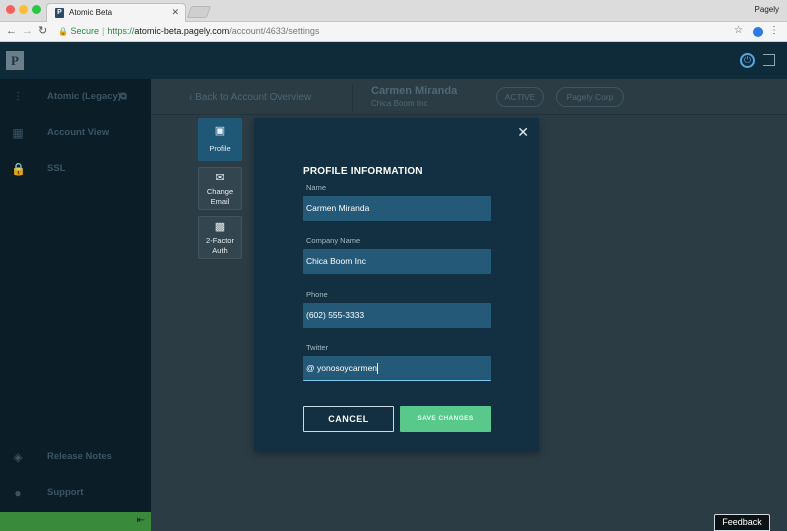 The height and width of the screenshot is (531, 787). I want to click on sidebar-item-label: Atomic (Legacy), so click(84, 96).